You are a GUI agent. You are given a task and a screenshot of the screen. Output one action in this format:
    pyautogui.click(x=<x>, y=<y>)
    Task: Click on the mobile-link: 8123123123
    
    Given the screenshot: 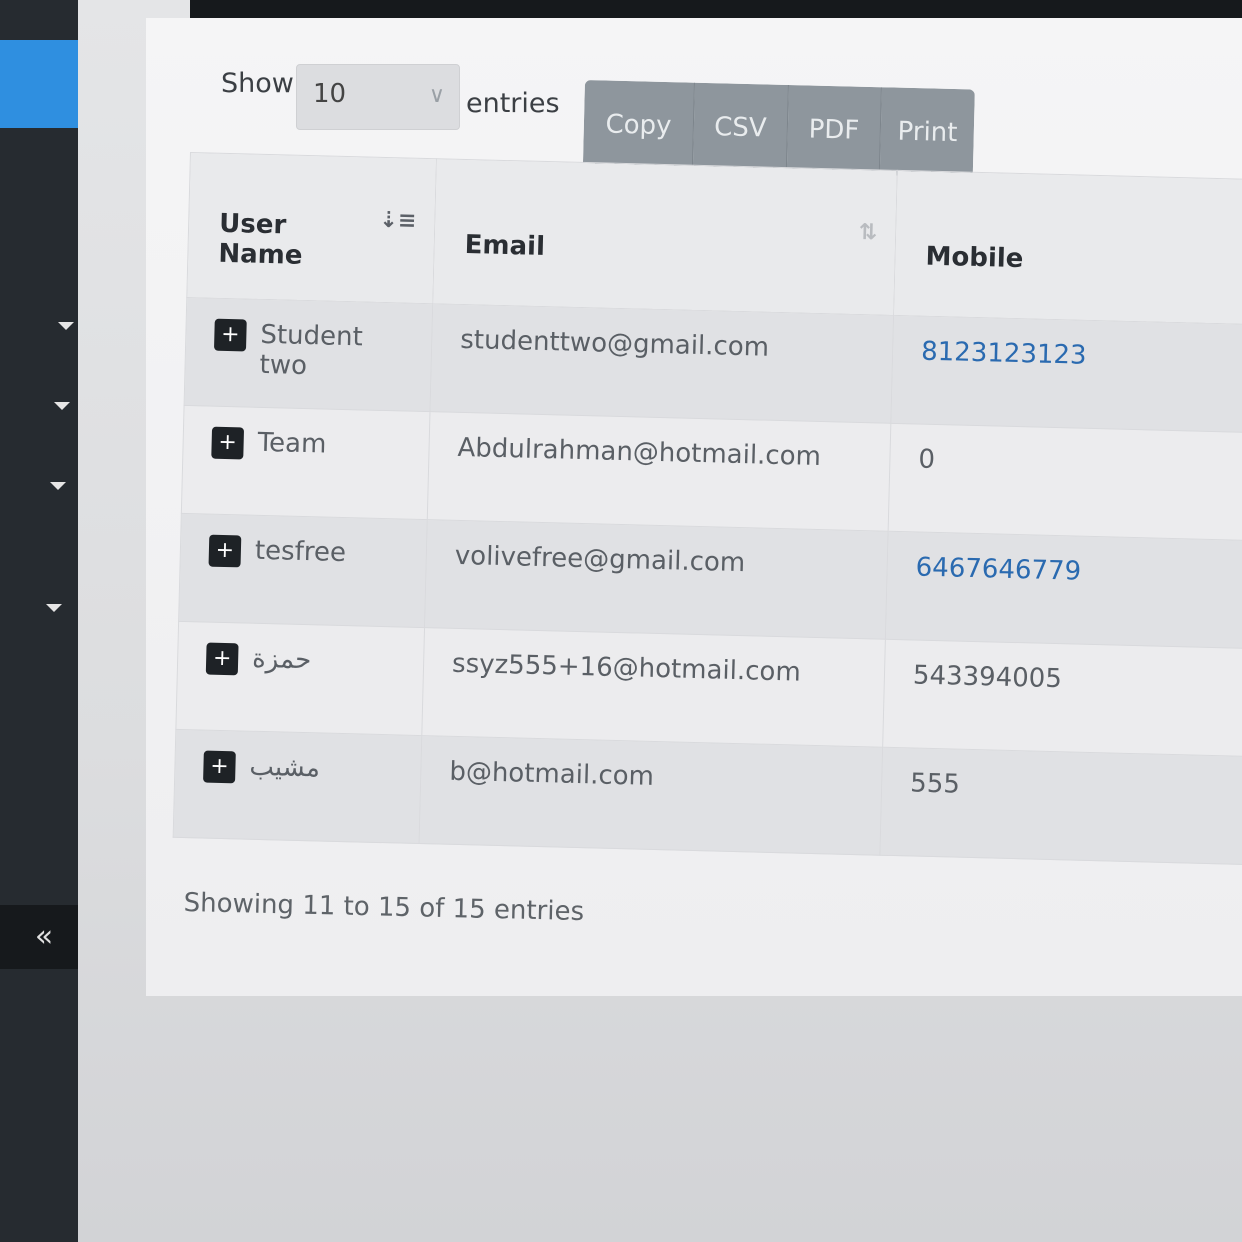 What is the action you would take?
    pyautogui.click(x=1004, y=354)
    